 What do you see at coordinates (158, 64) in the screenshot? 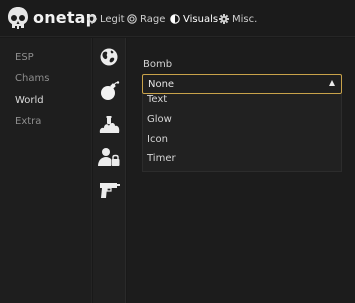
I see `bomb-label: Bomb` at bounding box center [158, 64].